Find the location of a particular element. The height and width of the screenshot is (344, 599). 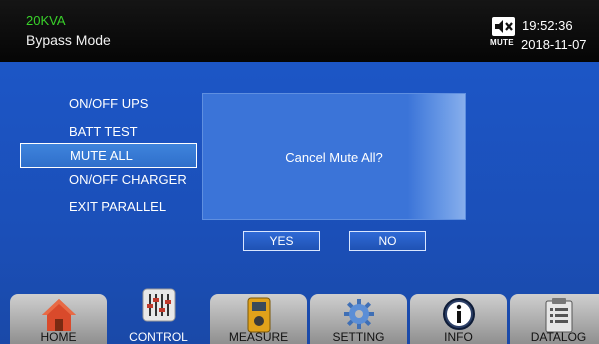

tab-info: INFO is located at coordinates (458, 319).